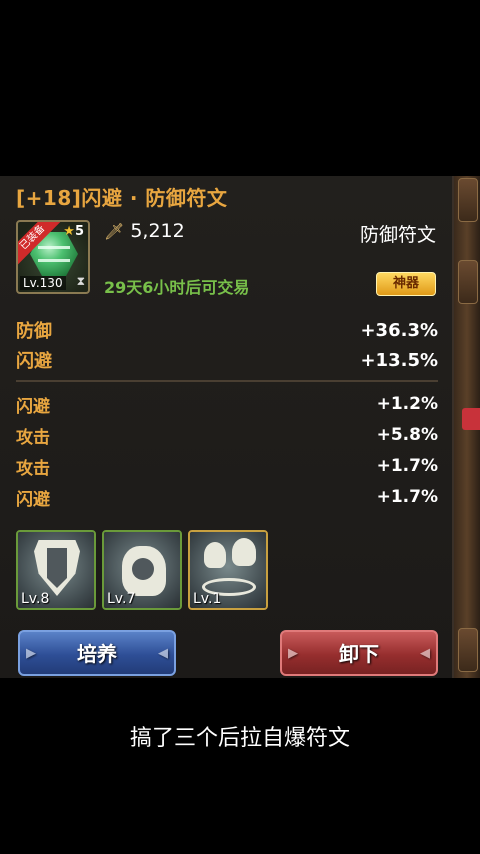 This screenshot has height=854, width=480. Describe the element at coordinates (215, 555) in the screenshot. I see `ghost-icon` at that location.